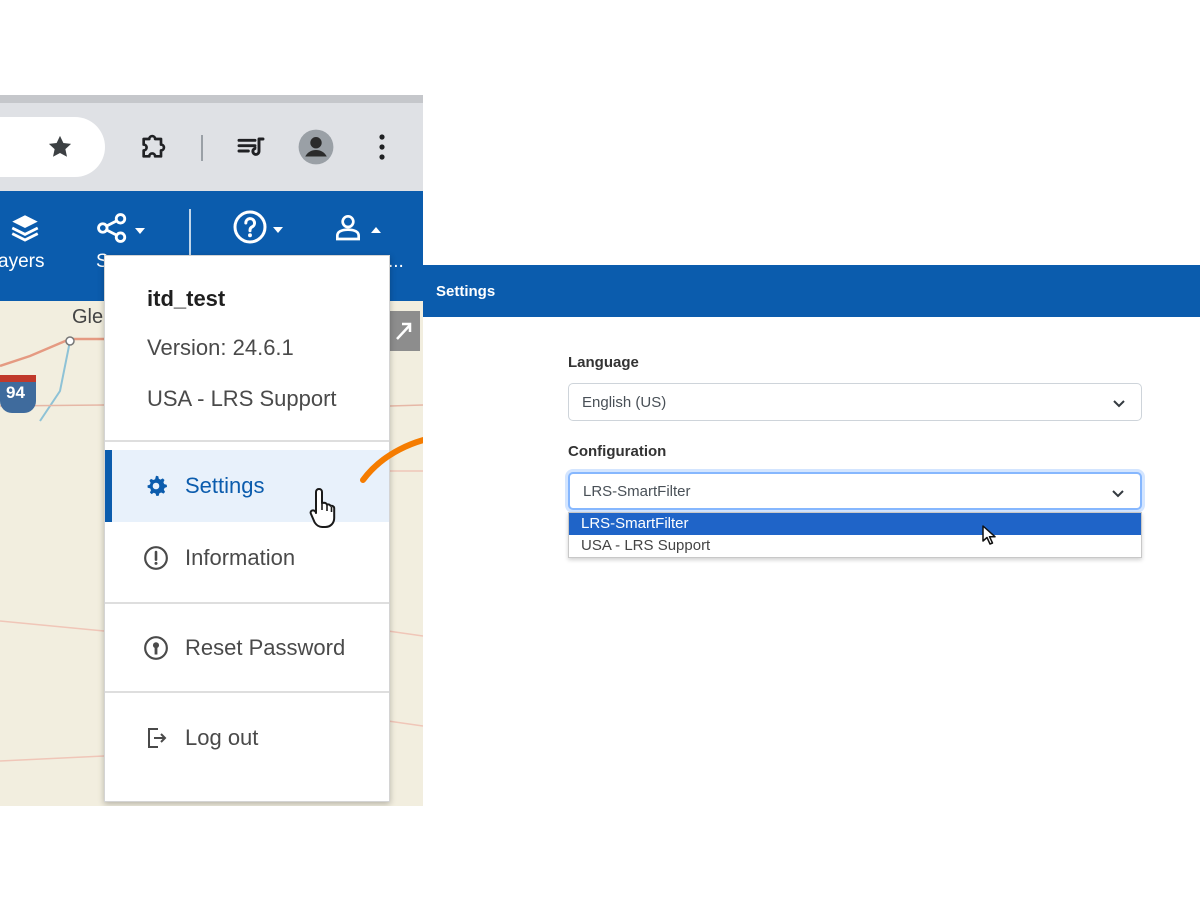 This screenshot has height=900, width=1200. I want to click on info-icon, so click(156, 558).